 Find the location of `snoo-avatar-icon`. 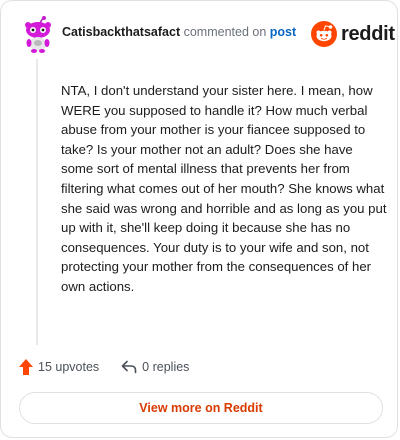

snoo-avatar-icon is located at coordinates (38, 34).